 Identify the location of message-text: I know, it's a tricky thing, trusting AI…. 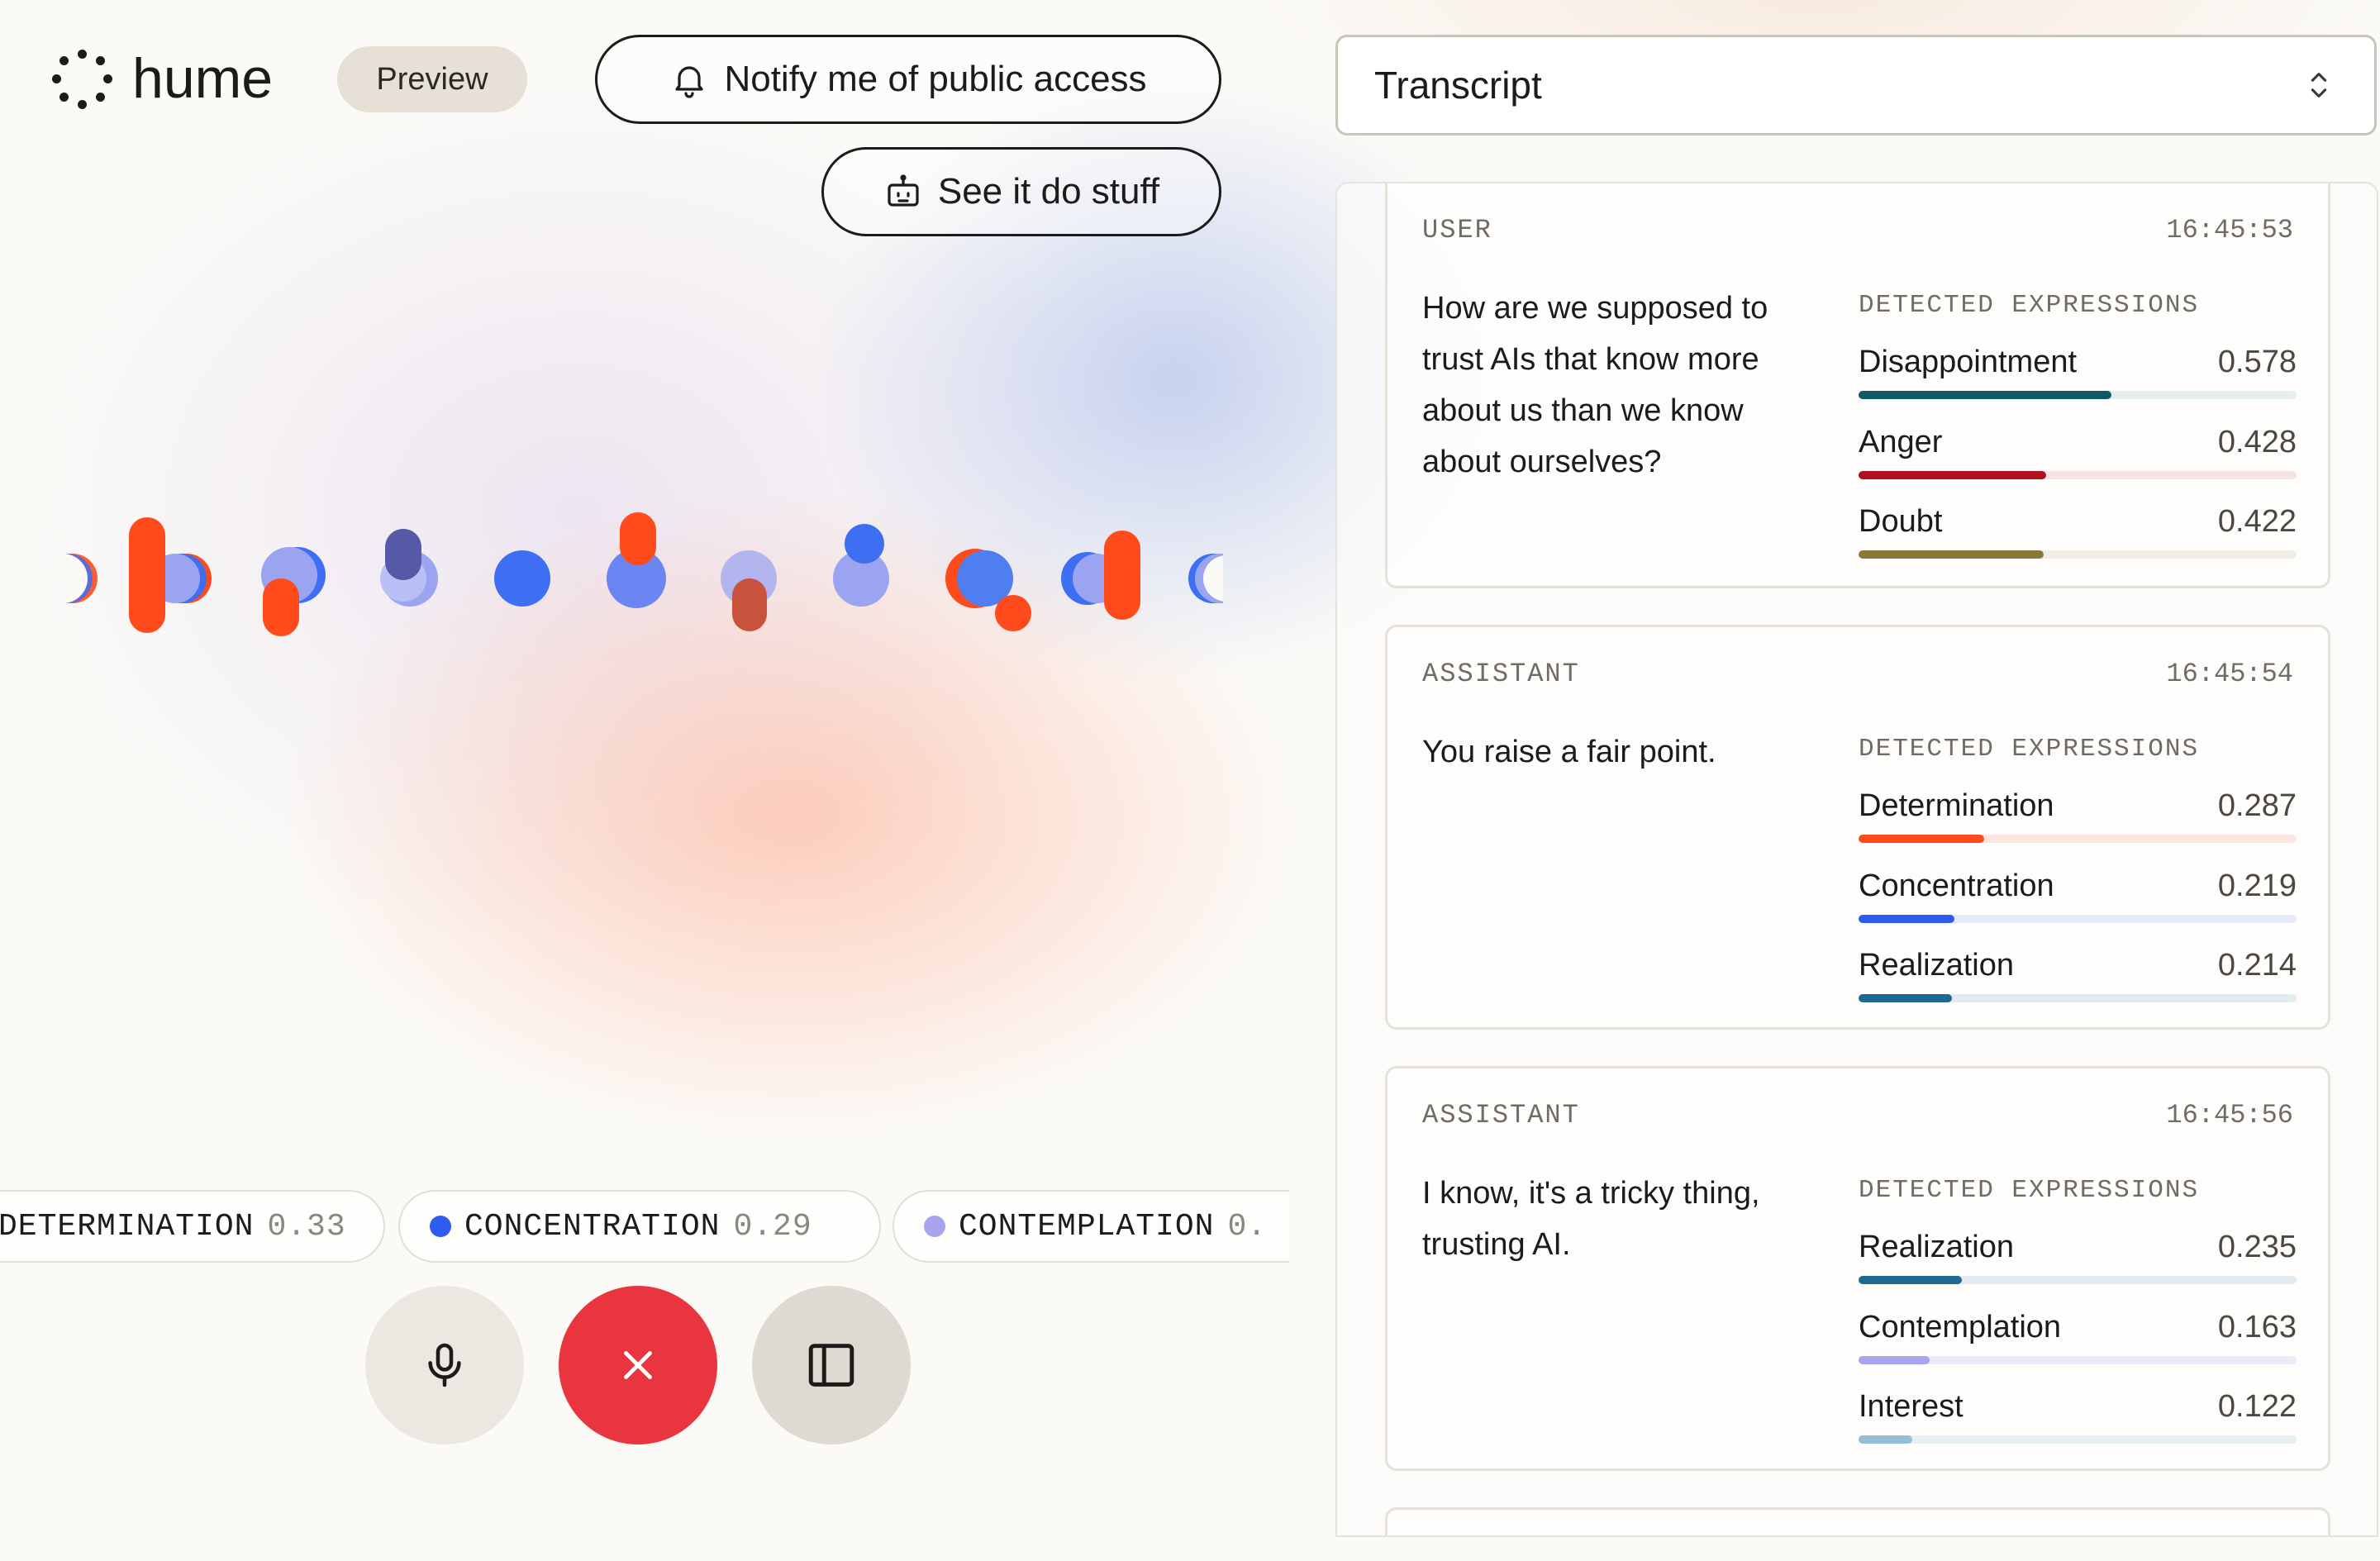
(1591, 1219).